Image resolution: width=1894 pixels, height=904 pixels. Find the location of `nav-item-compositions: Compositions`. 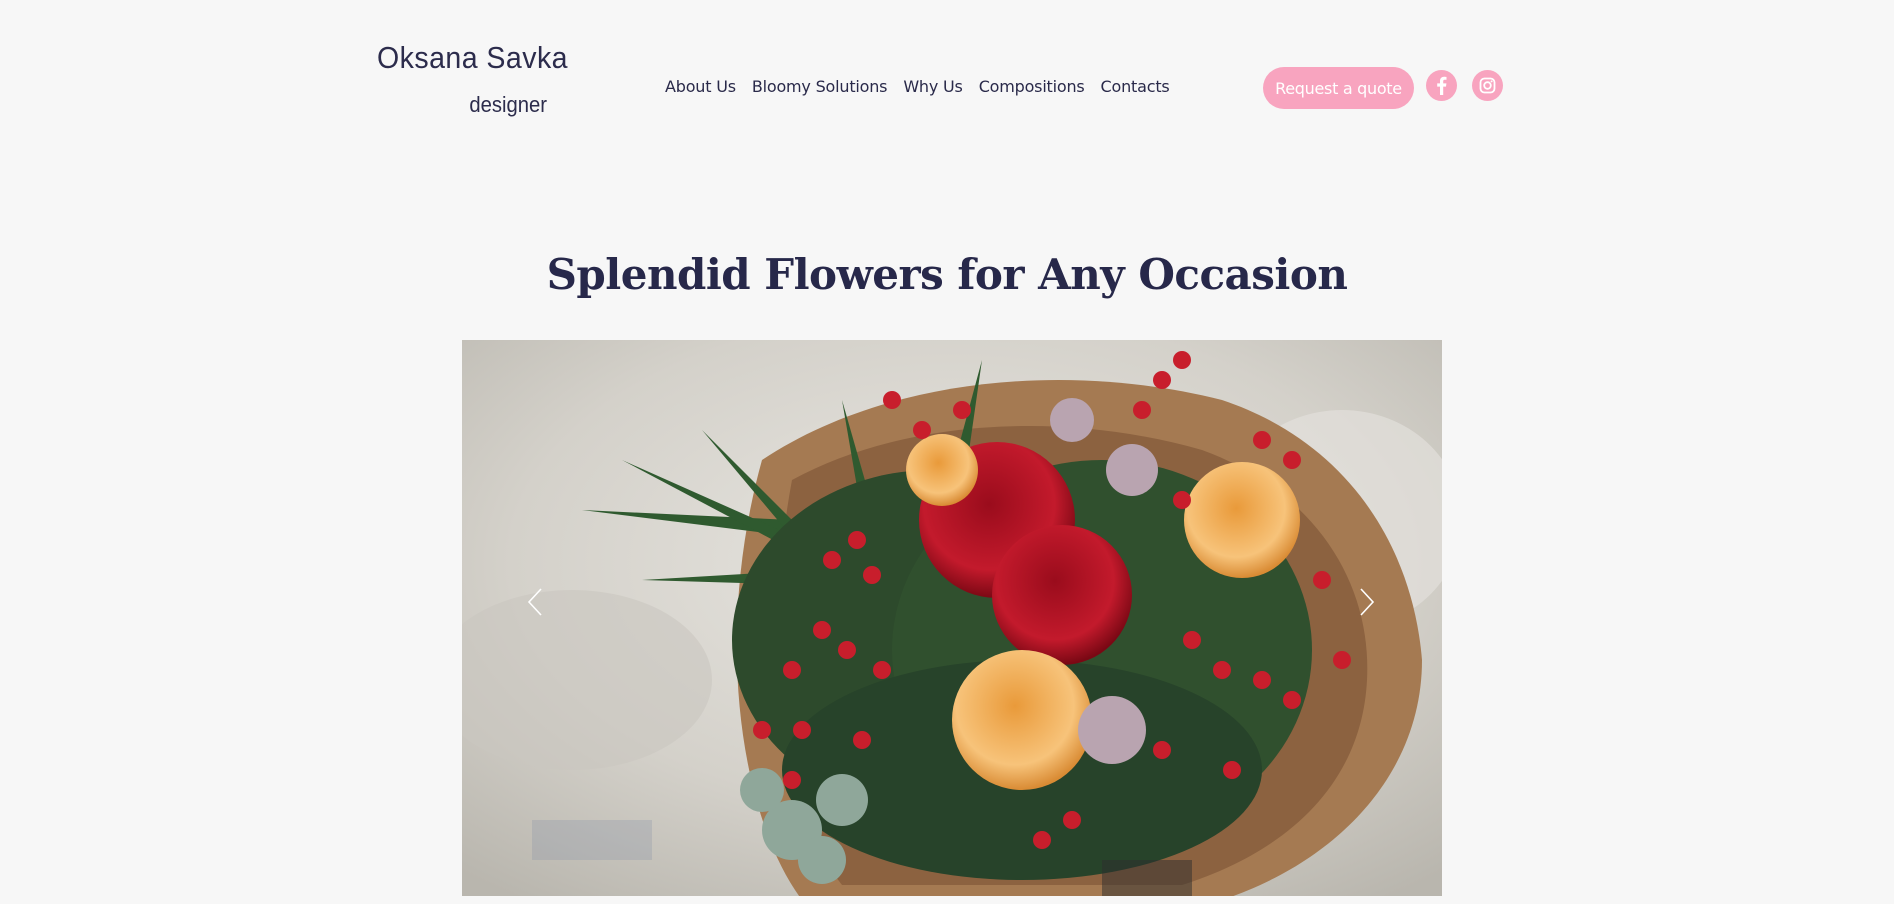

nav-item-compositions: Compositions is located at coordinates (1032, 86).